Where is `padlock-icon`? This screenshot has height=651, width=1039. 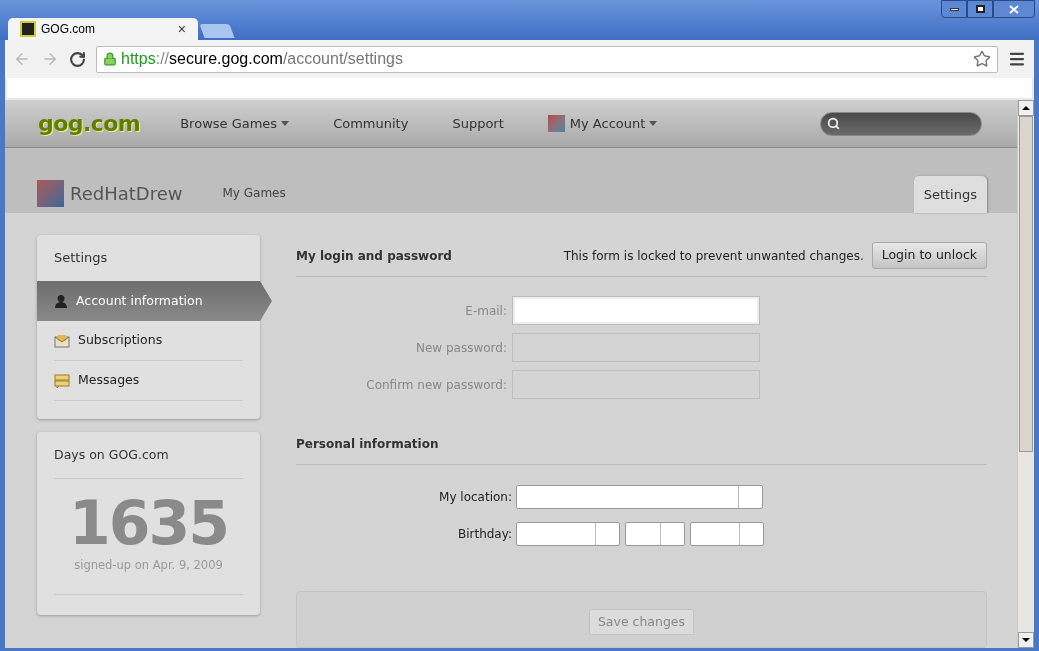
padlock-icon is located at coordinates (110, 59).